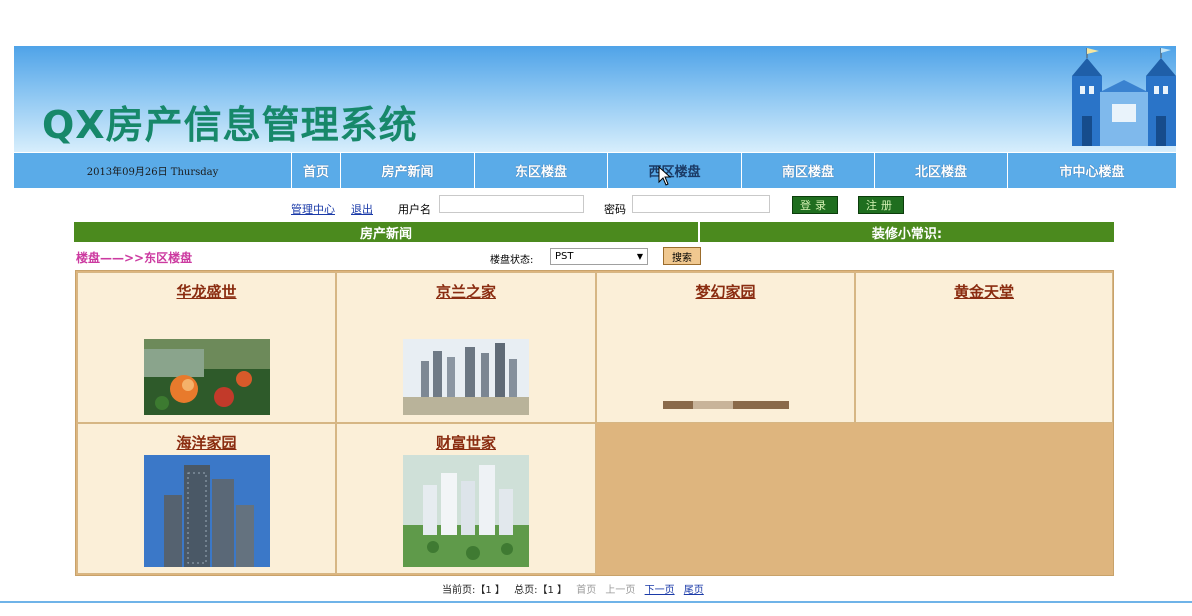 The image size is (1192, 616). I want to click on nav-item-west: 西区楼盘, so click(675, 170).